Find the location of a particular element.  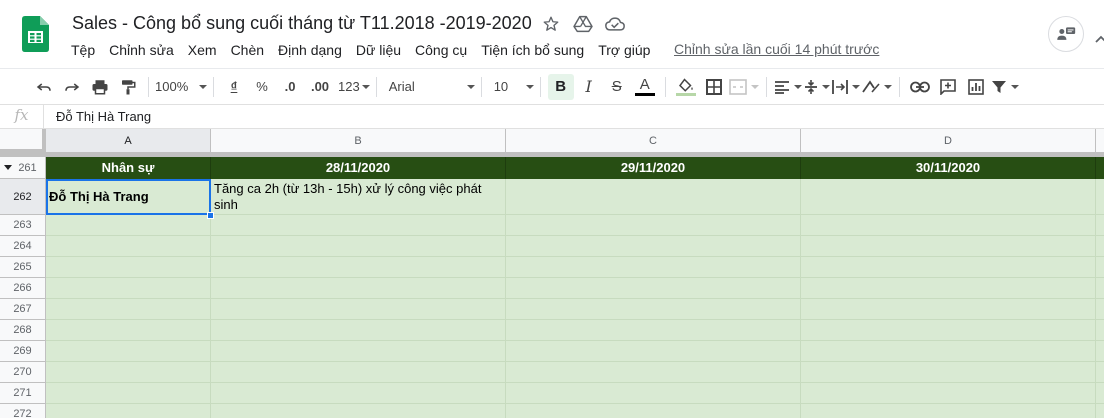

row-header-268: 268 is located at coordinates (23, 330).